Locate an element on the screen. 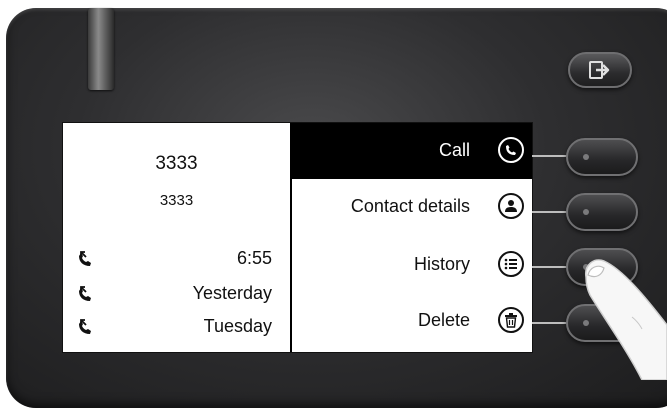 Image resolution: width=667 pixels, height=415 pixels. exit-button is located at coordinates (600, 70).